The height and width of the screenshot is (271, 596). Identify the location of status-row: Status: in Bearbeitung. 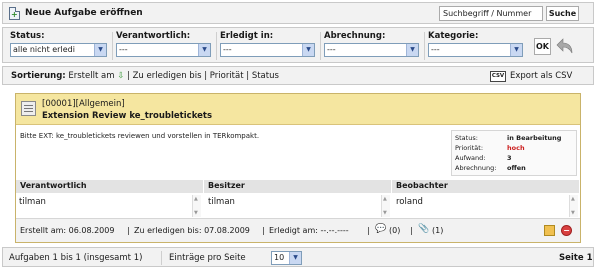
(514, 138).